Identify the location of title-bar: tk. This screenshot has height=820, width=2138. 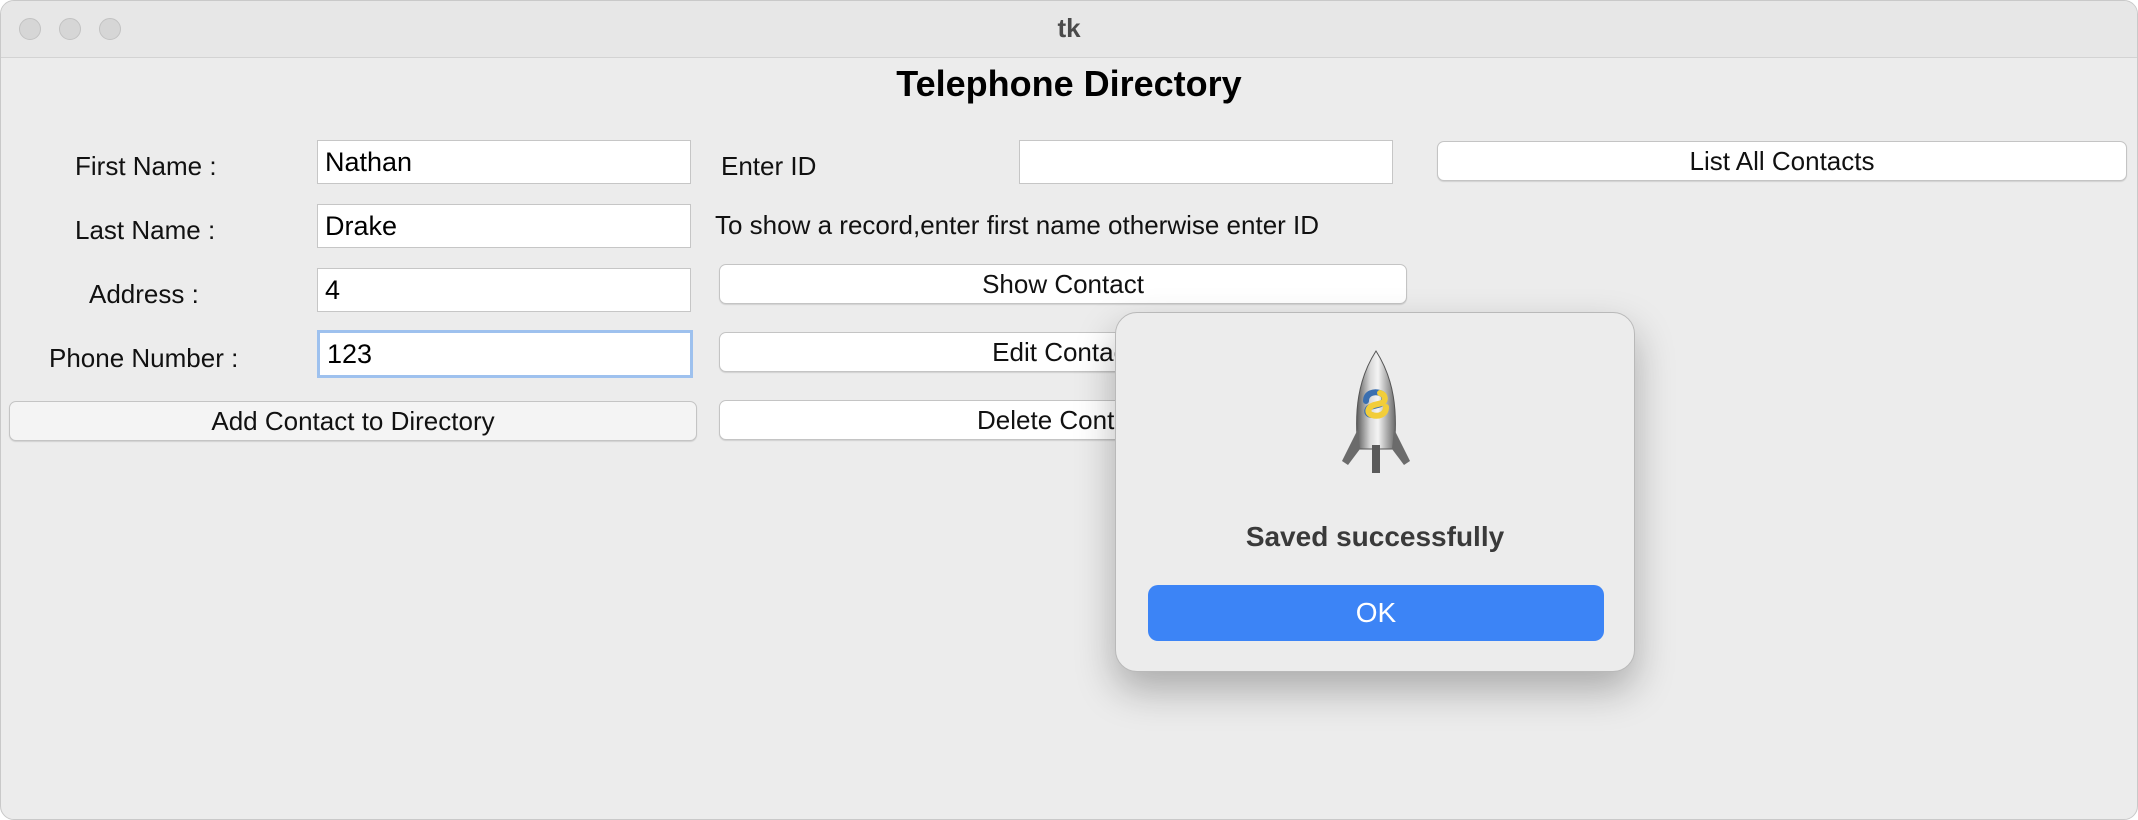
(1069, 29).